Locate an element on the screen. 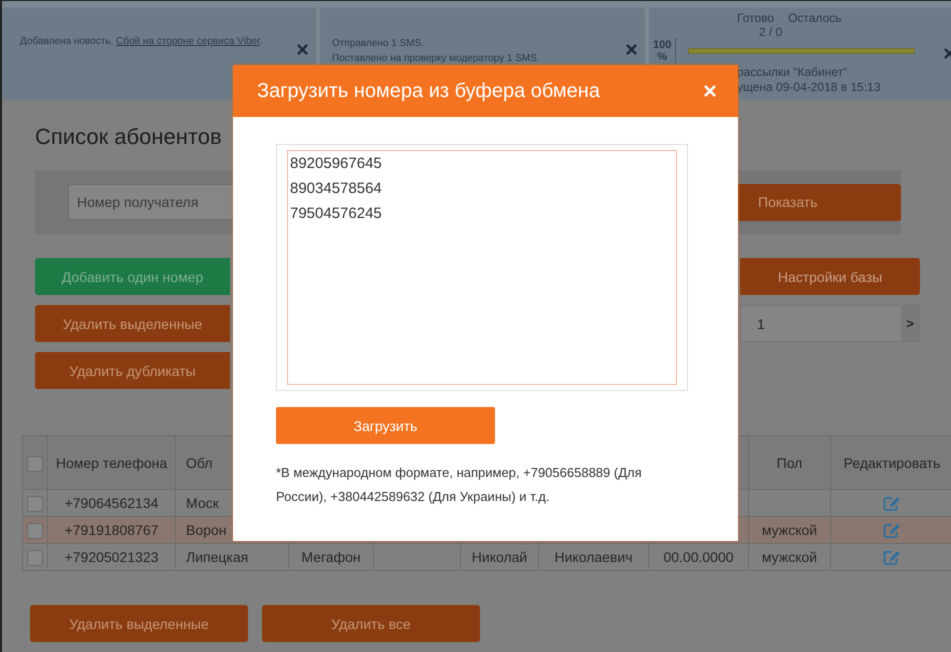 This screenshot has height=652, width=951. table-cell: +79064562134 is located at coordinates (112, 503).